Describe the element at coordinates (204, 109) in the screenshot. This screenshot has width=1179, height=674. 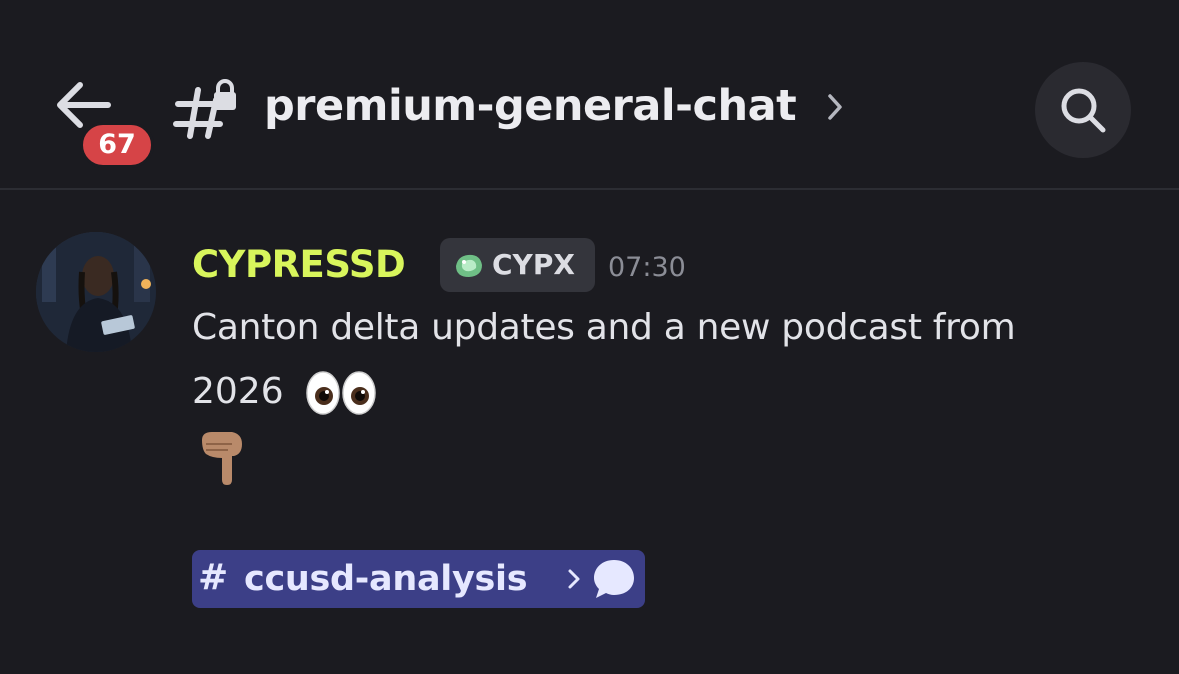
I see `locked-hashtag-icon` at that location.